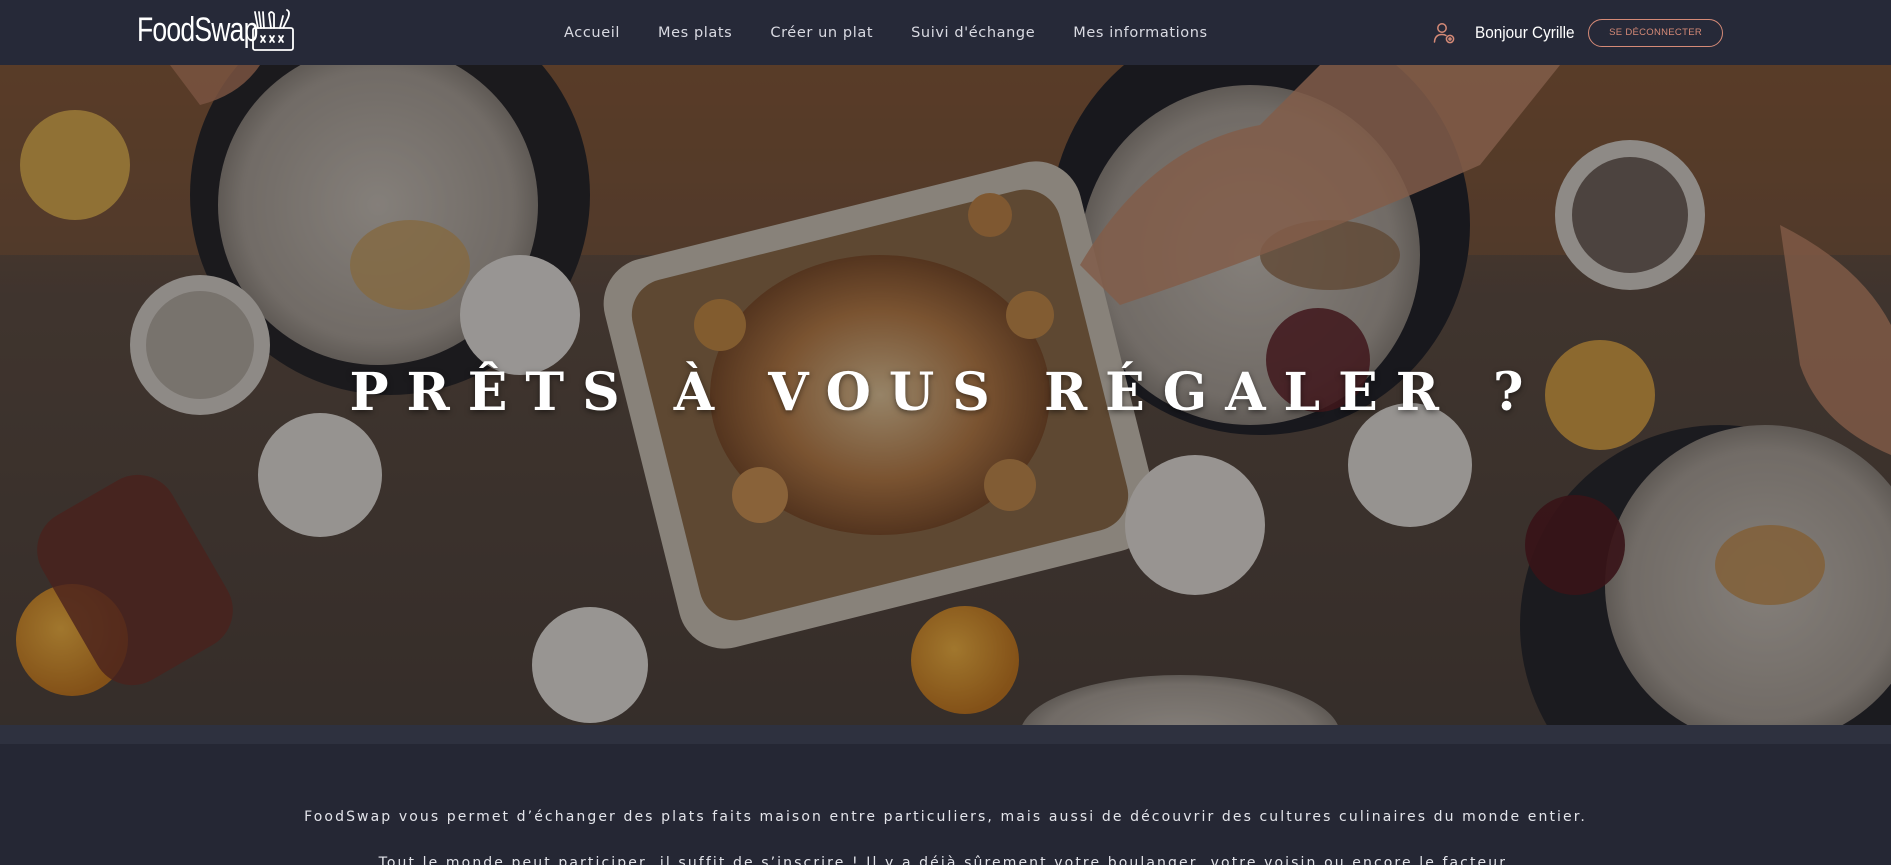 The image size is (1891, 865). I want to click on nav-link-creer-un-plat: Créer un plat, so click(821, 33).